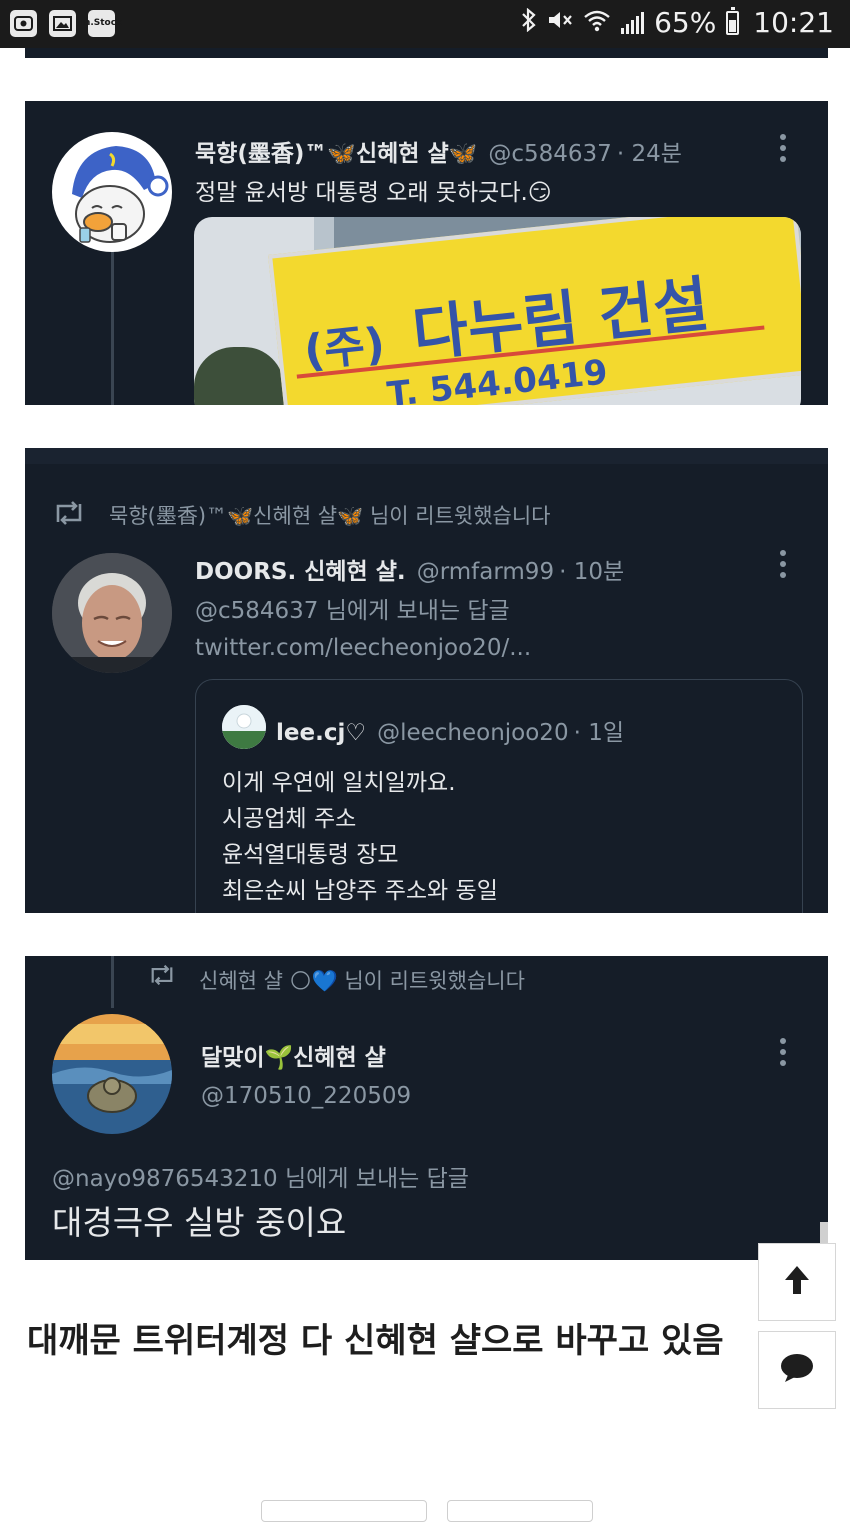 The height and width of the screenshot is (1522, 850). What do you see at coordinates (23, 23) in the screenshot?
I see `screen-record-icon` at bounding box center [23, 23].